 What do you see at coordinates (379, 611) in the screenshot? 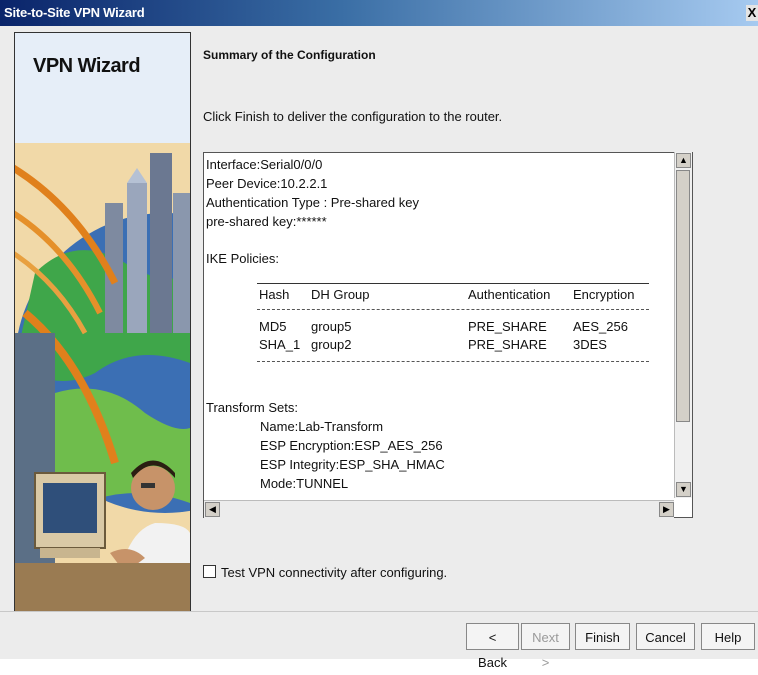
I see `button-bar-divider` at bounding box center [379, 611].